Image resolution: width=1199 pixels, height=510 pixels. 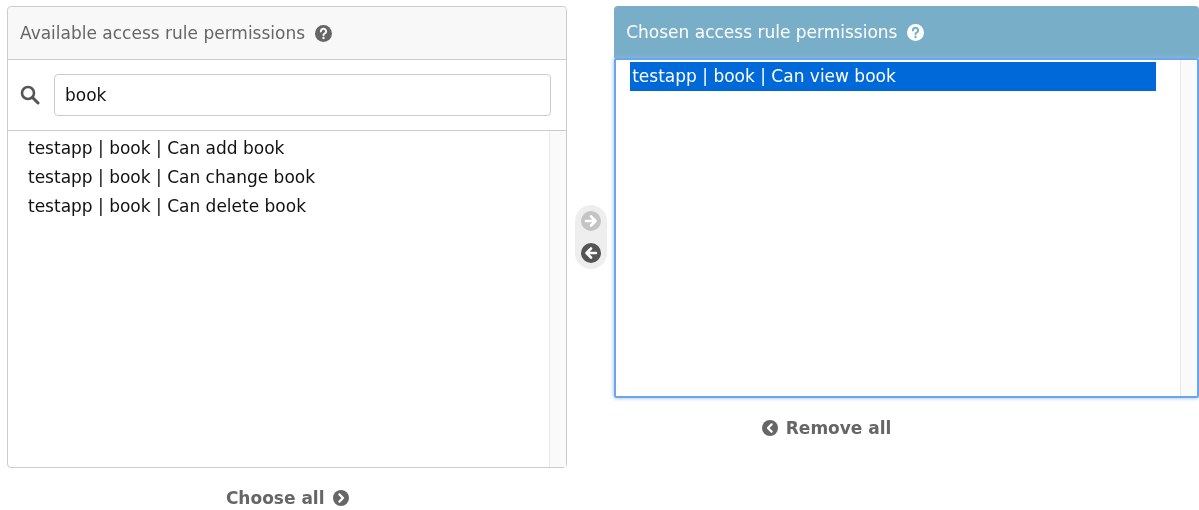 What do you see at coordinates (30, 95) in the screenshot?
I see `search-icon` at bounding box center [30, 95].